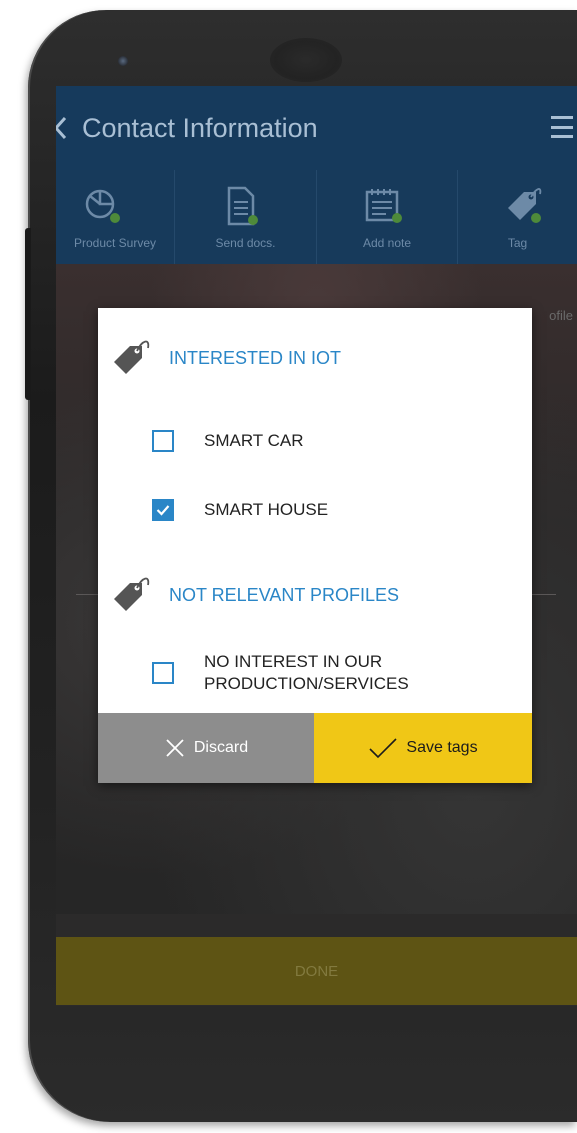 This screenshot has height=1133, width=577. Describe the element at coordinates (293, 661) in the screenshot. I see `tag-option-label-line1: NO INTEREST IN OUR` at that location.